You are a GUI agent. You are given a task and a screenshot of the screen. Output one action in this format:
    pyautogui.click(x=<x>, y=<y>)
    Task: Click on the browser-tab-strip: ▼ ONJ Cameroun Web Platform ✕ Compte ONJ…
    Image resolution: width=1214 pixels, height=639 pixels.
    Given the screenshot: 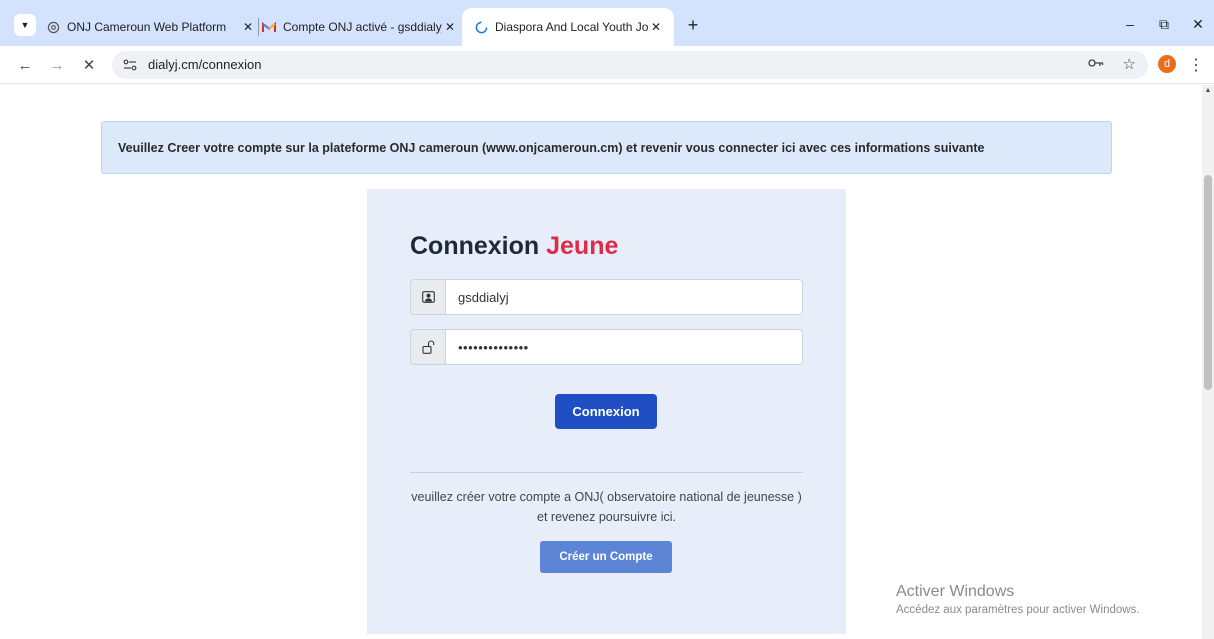 What is the action you would take?
    pyautogui.click(x=607, y=23)
    